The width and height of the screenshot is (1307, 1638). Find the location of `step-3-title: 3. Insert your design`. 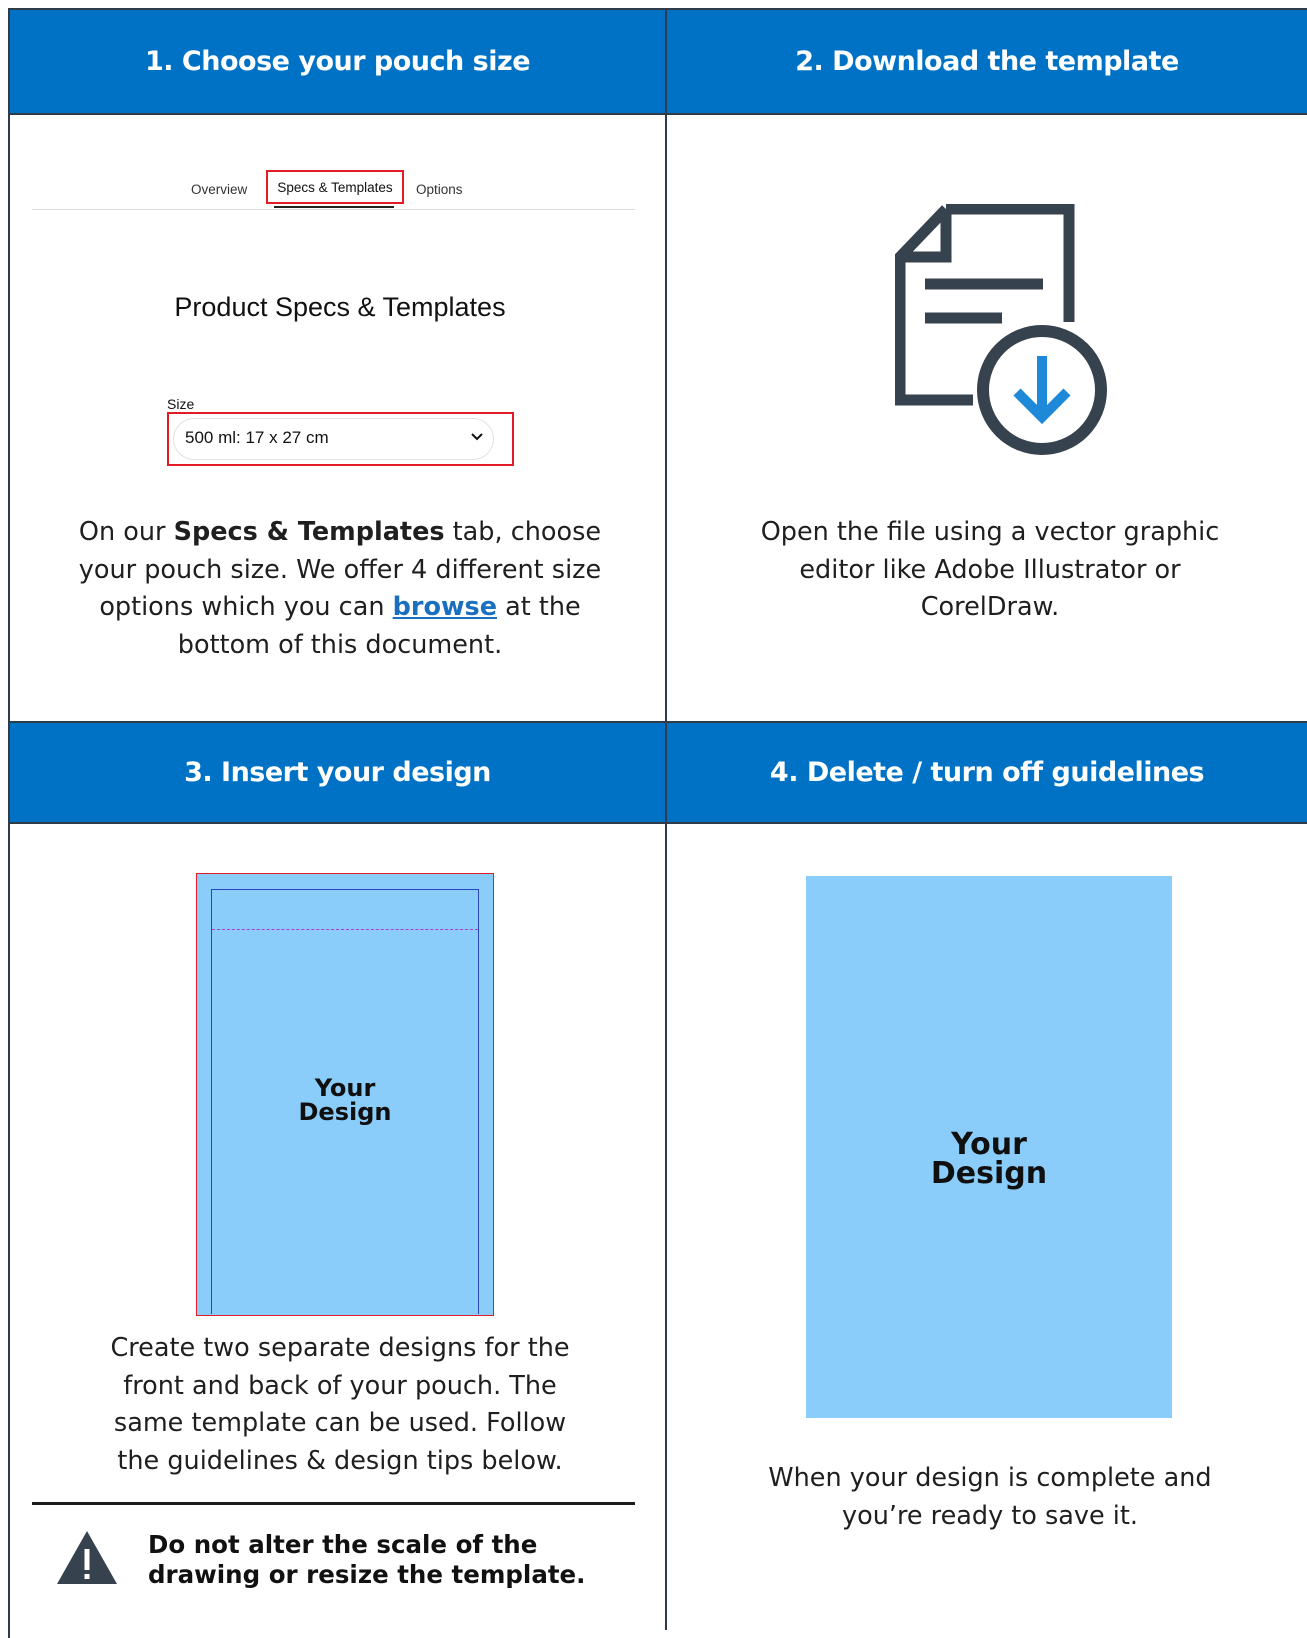

step-3-title: 3. Insert your design is located at coordinates (337, 772).